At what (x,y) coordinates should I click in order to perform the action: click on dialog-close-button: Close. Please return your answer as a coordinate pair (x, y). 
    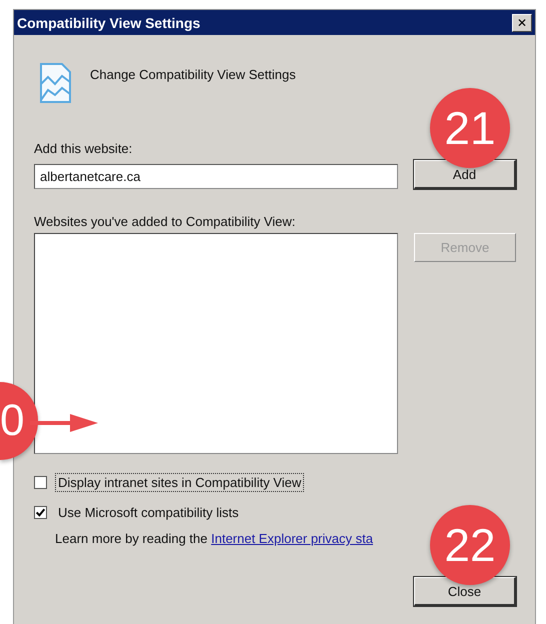
    Looking at the image, I should click on (465, 591).